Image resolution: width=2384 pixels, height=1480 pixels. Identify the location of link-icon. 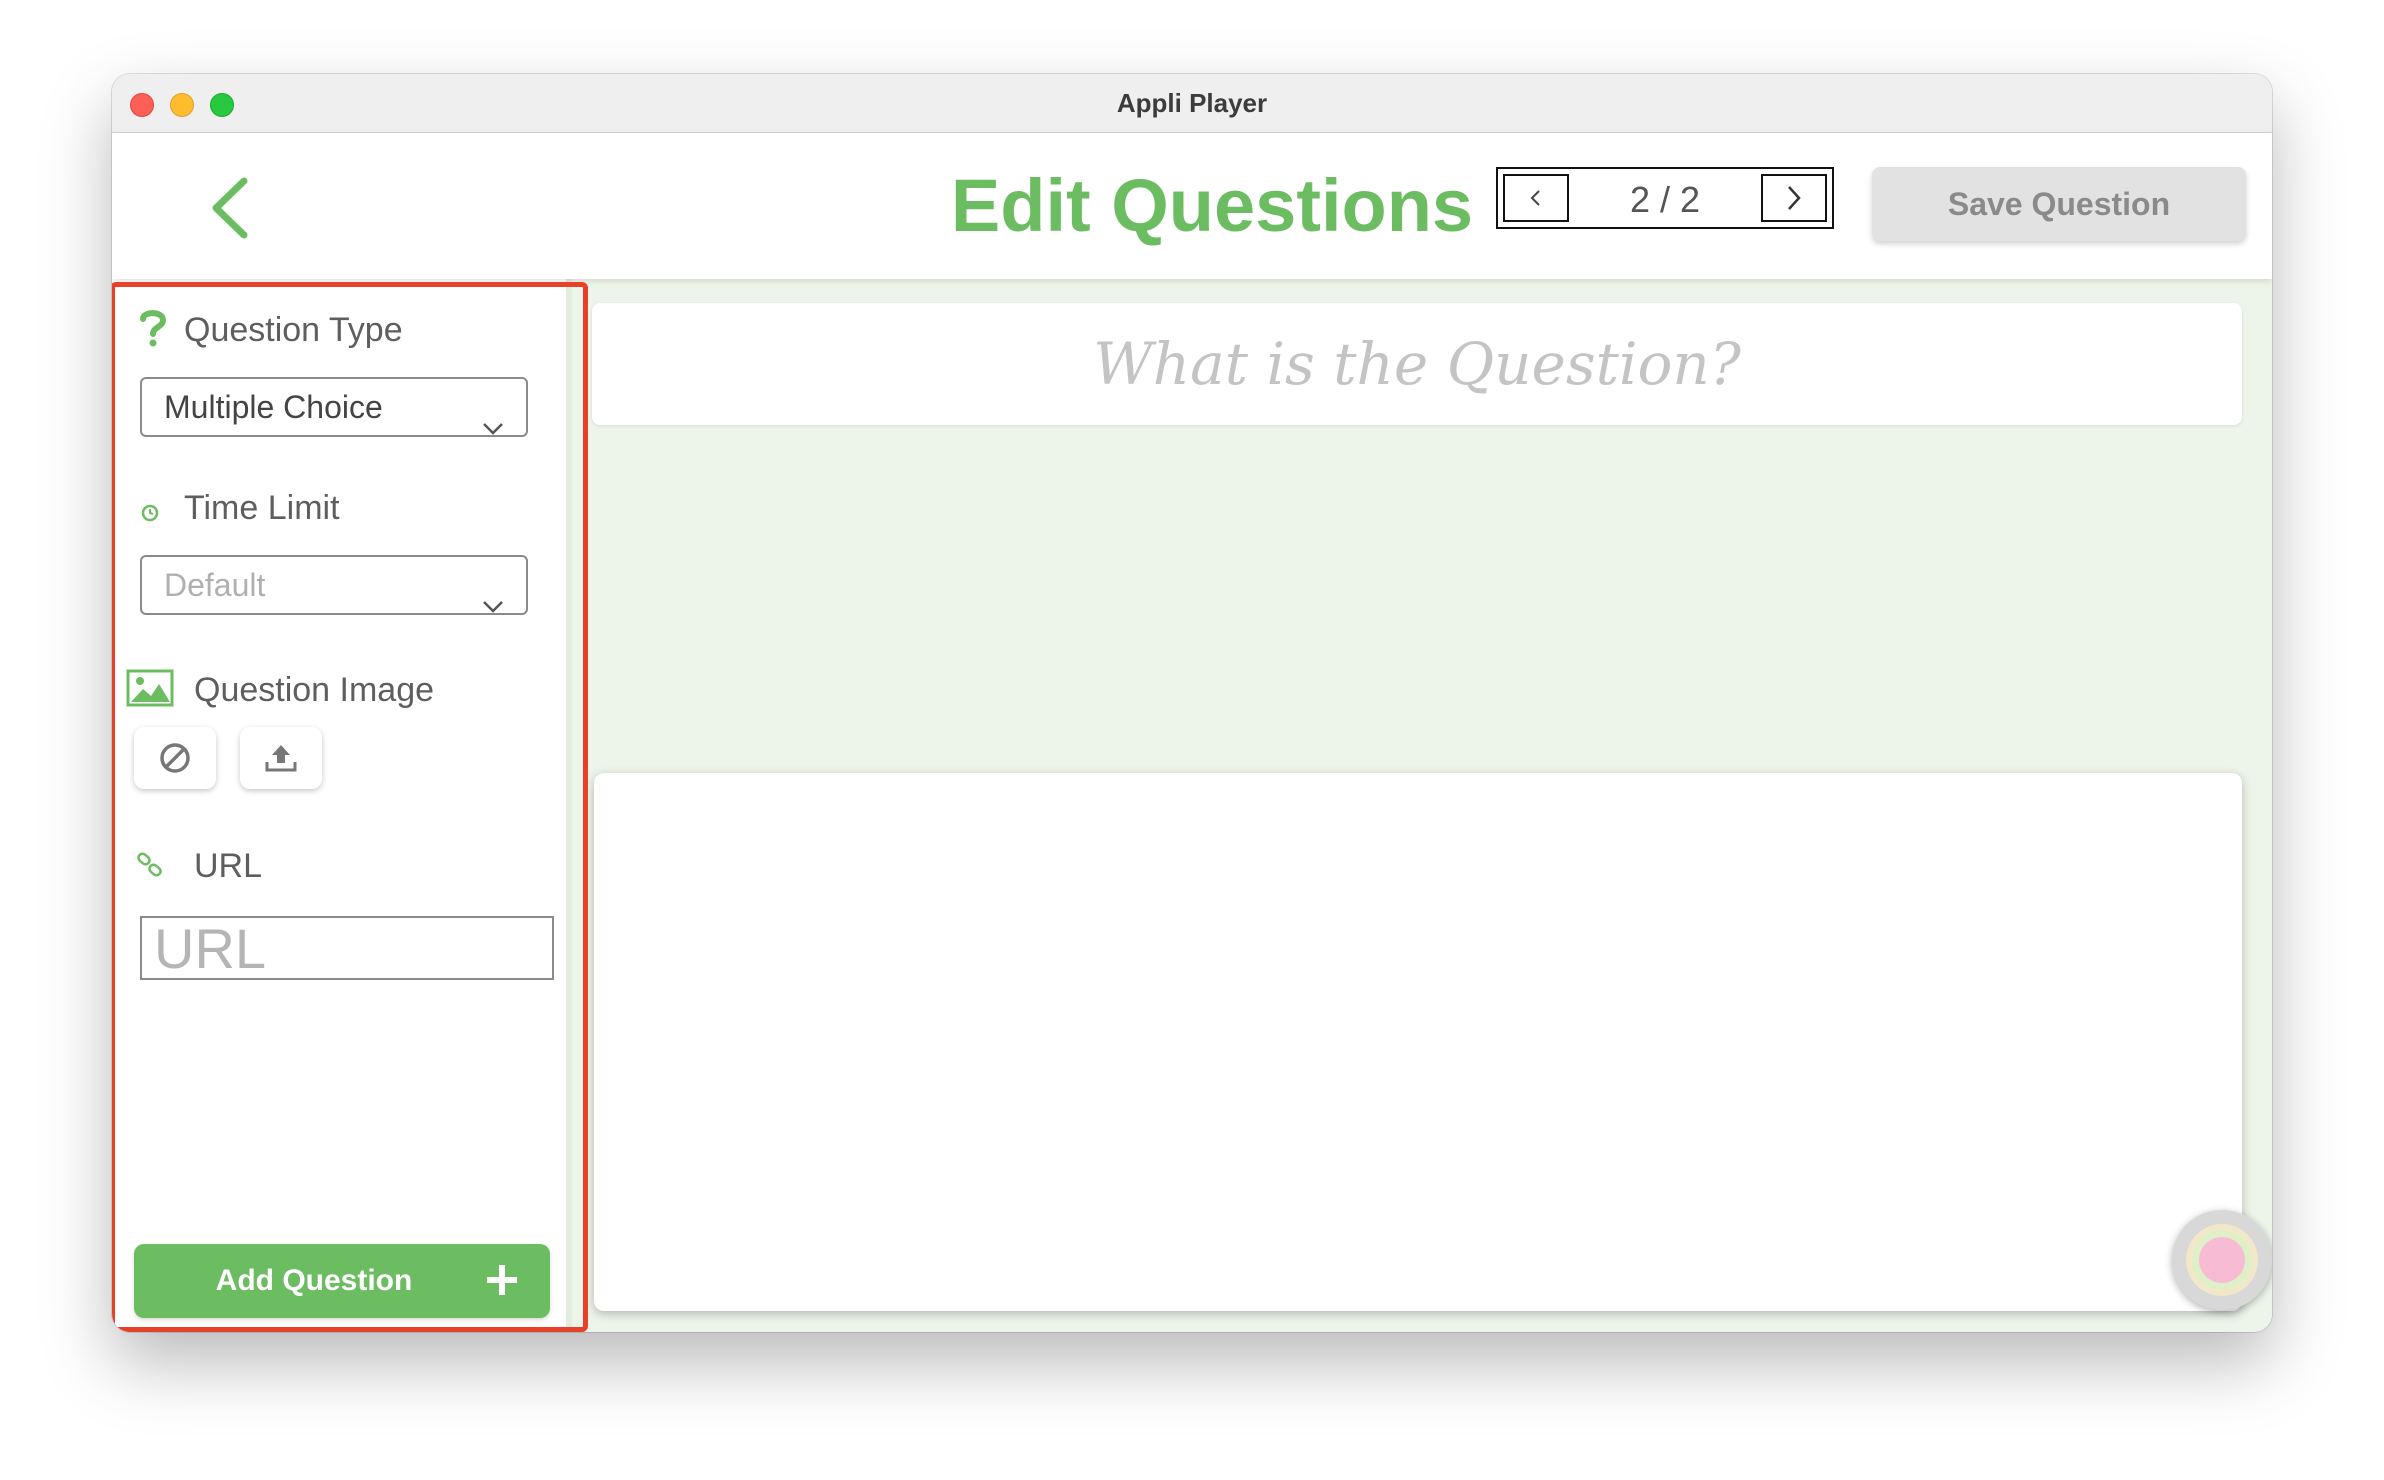
(150, 867).